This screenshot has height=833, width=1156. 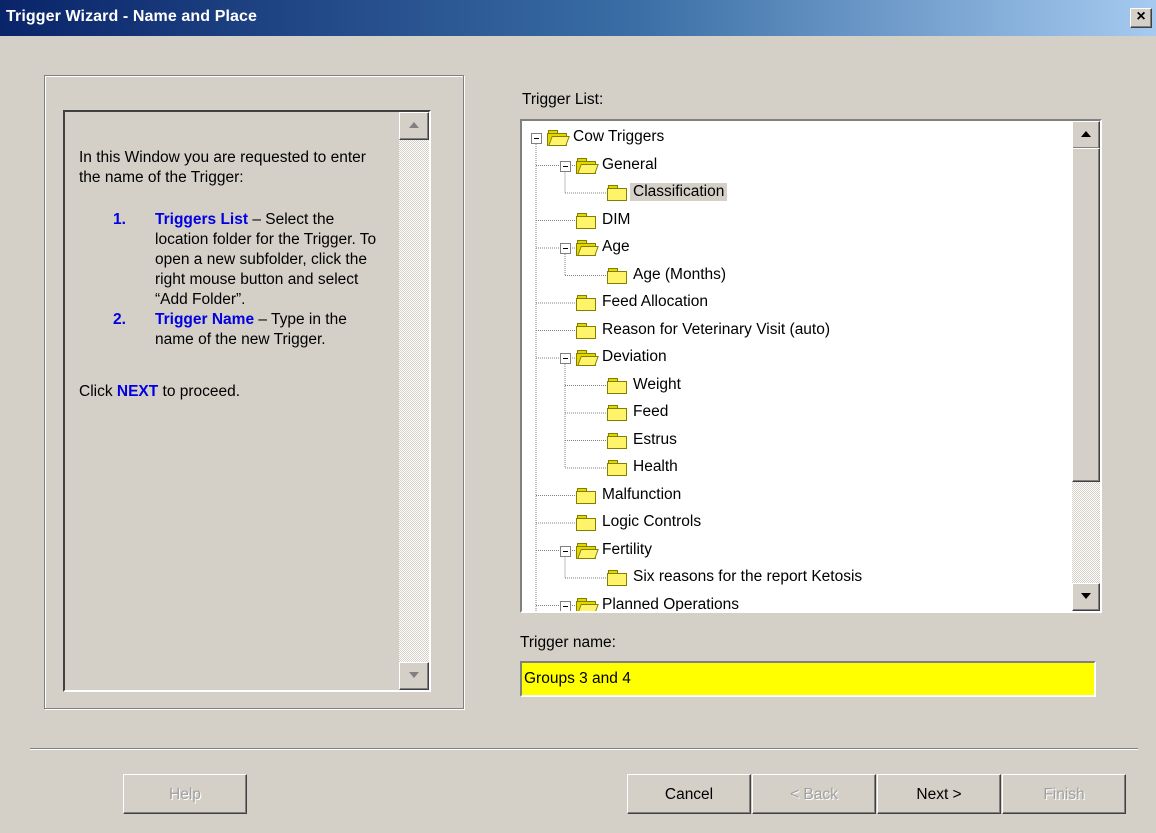 I want to click on trigger-name-input, so click(x=808, y=679).